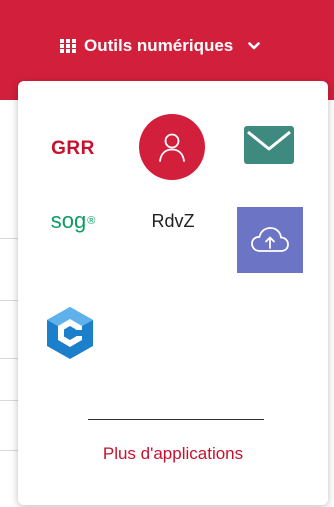  What do you see at coordinates (159, 45) in the screenshot?
I see `menu-label: Outils numériques` at bounding box center [159, 45].